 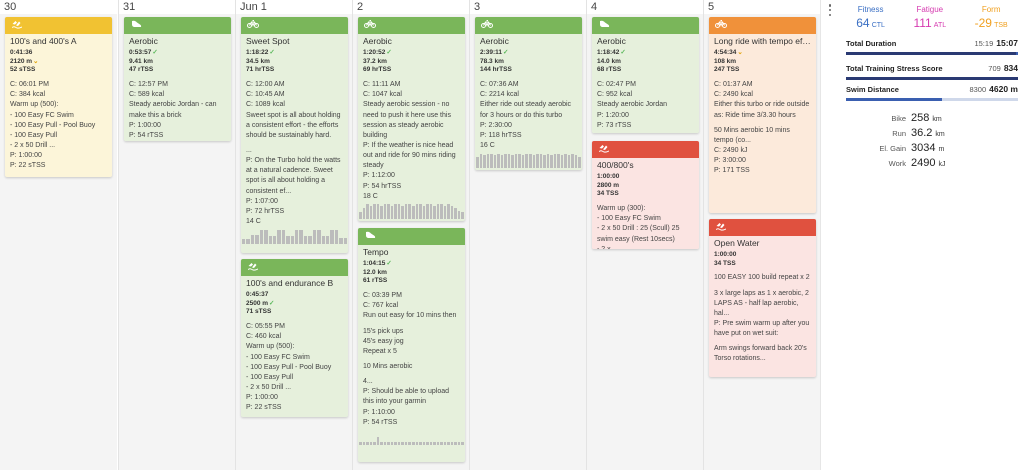 I want to click on sport-total-row: El. Gain 3034 m, so click(x=932, y=148).